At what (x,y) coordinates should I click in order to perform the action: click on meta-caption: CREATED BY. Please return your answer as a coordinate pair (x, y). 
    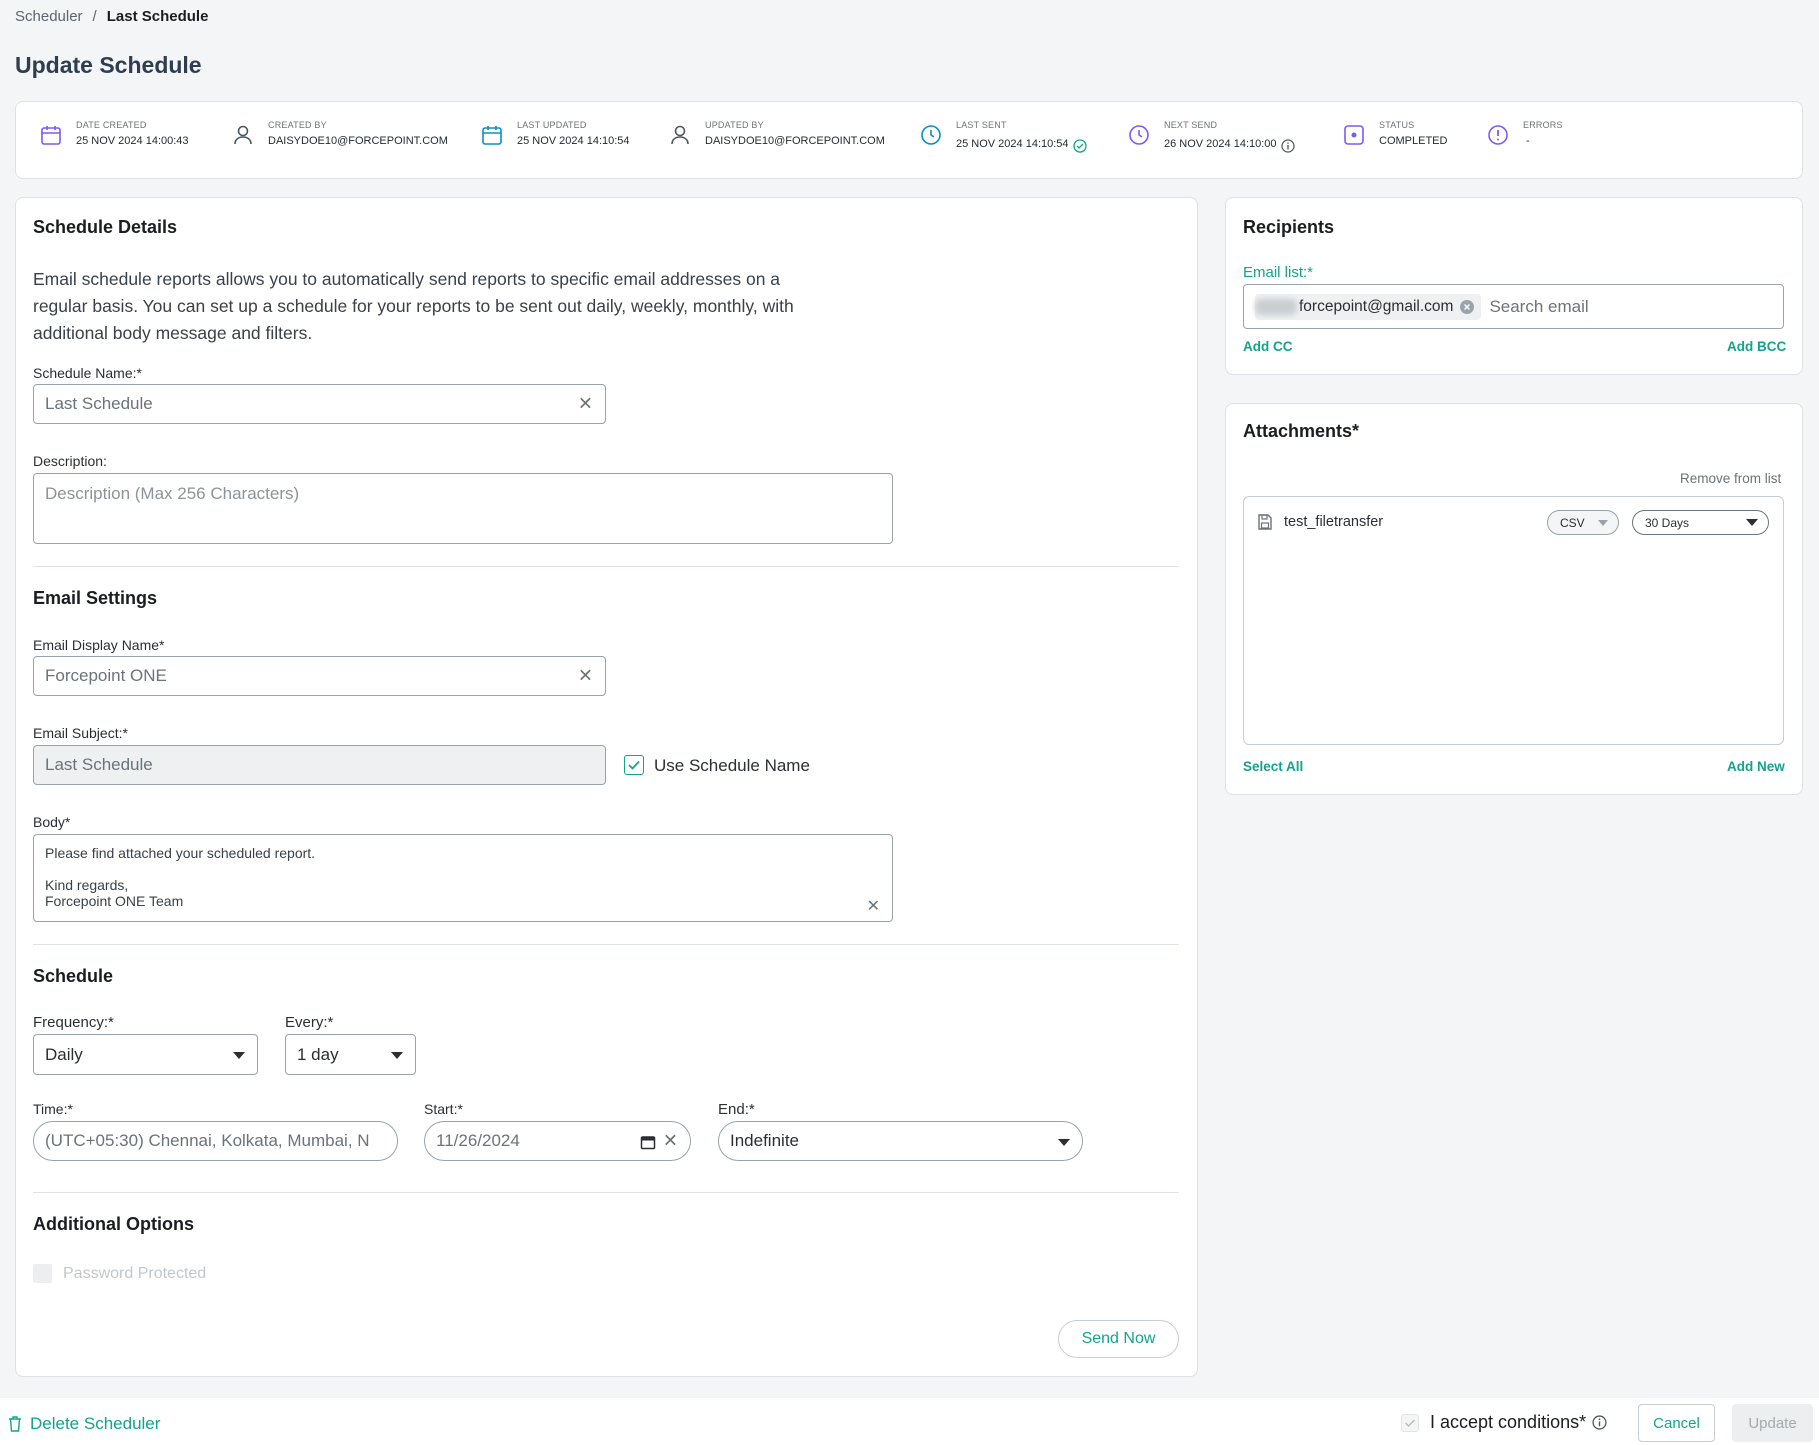
    Looking at the image, I should click on (297, 125).